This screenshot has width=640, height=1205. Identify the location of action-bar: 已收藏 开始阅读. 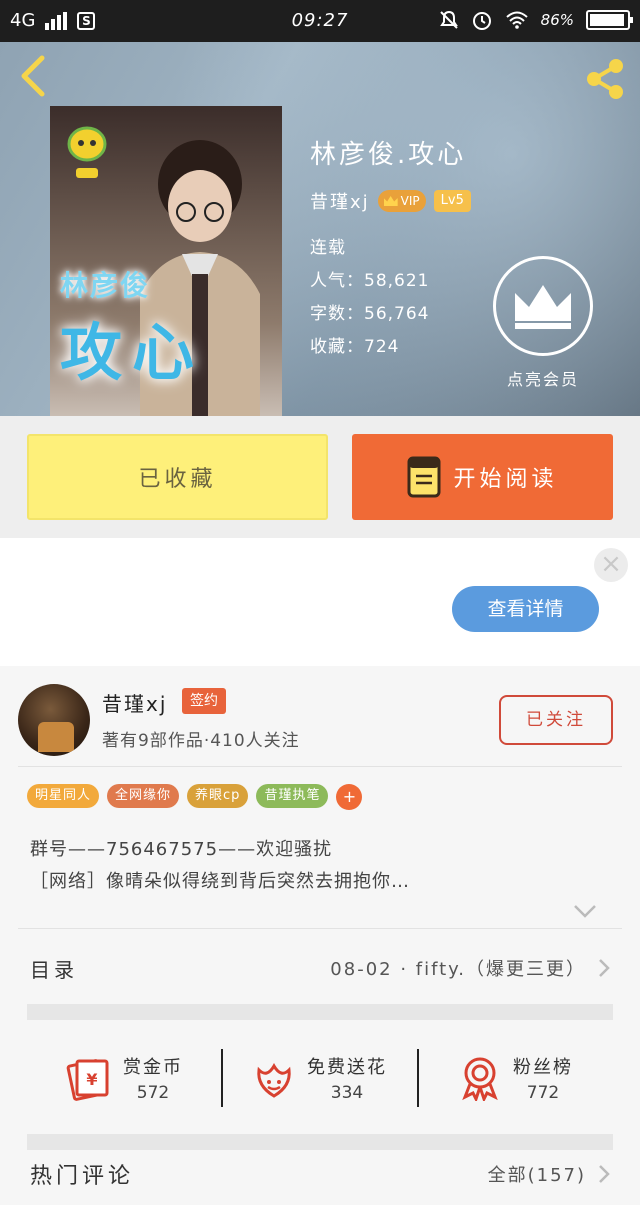
(320, 477).